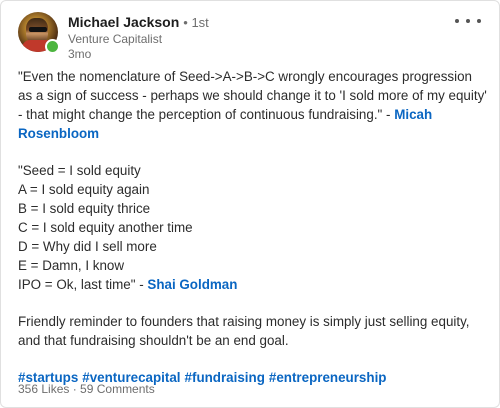 Image resolution: width=500 pixels, height=408 pixels. Describe the element at coordinates (253, 284) in the screenshot. I see `text-line: IPO = Ok, last time" - Shai Goldman` at that location.